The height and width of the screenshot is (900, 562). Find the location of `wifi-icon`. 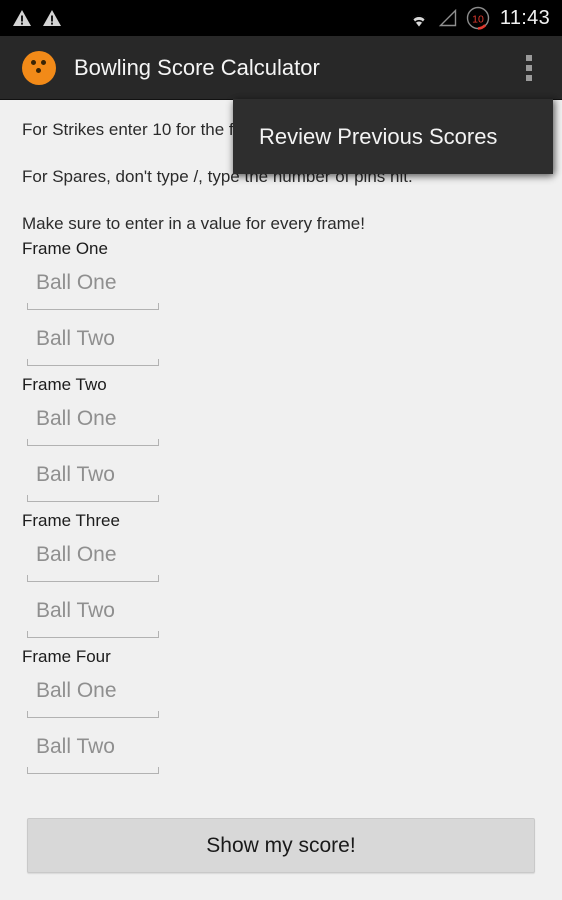

wifi-icon is located at coordinates (419, 19).